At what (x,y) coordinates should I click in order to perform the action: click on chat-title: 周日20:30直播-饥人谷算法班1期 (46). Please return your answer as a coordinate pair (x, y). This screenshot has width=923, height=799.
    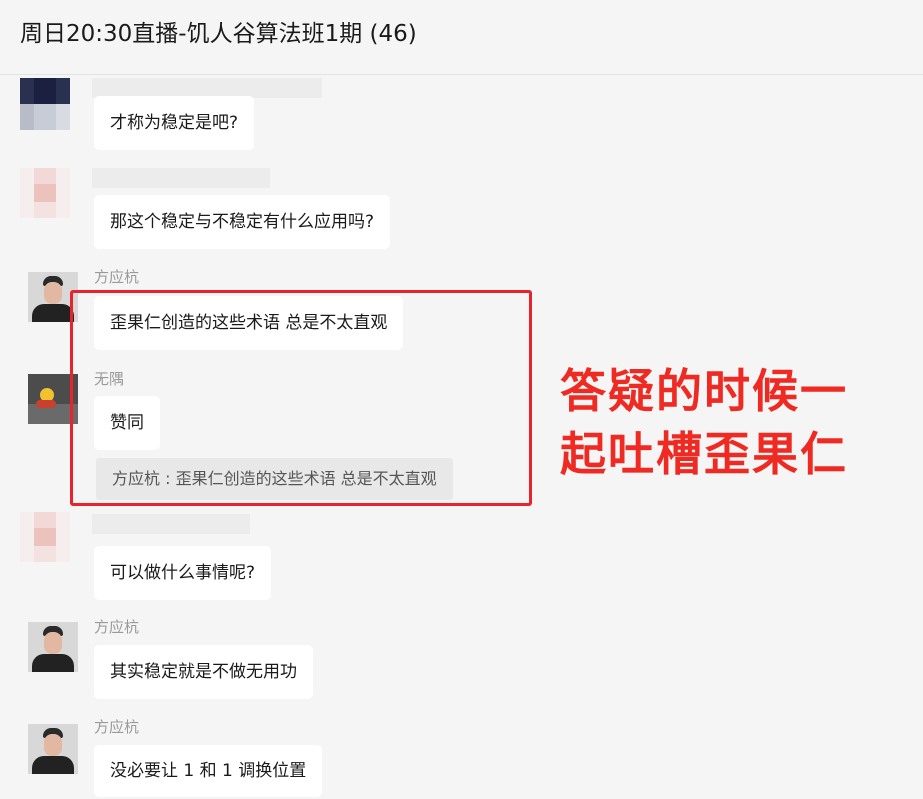
    Looking at the image, I should click on (218, 31).